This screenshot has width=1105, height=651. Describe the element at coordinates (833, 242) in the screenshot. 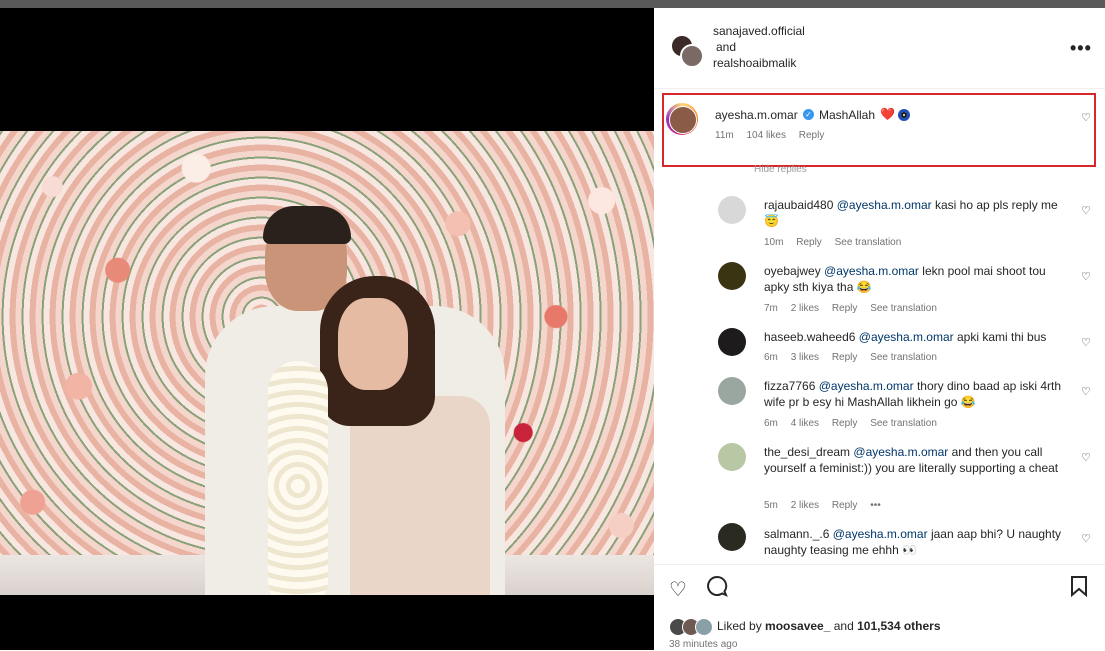

I see `reply-meta: 10m Reply See translation` at that location.